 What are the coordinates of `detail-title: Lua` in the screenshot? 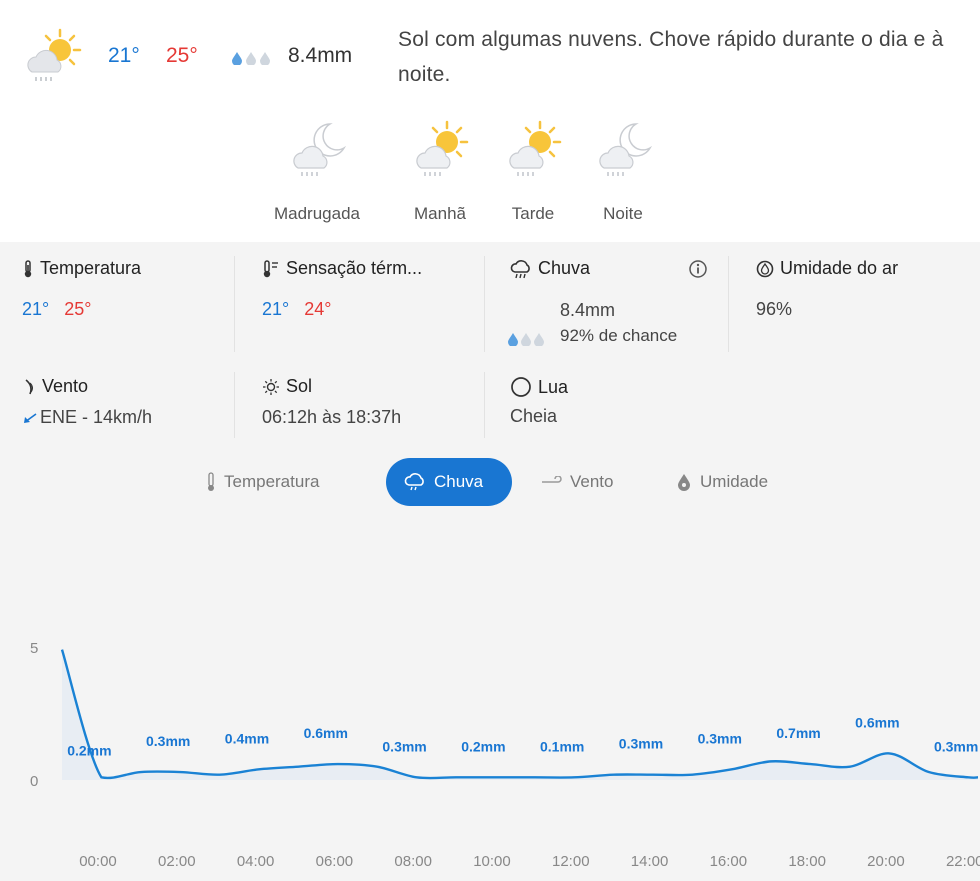 It's located at (553, 386).